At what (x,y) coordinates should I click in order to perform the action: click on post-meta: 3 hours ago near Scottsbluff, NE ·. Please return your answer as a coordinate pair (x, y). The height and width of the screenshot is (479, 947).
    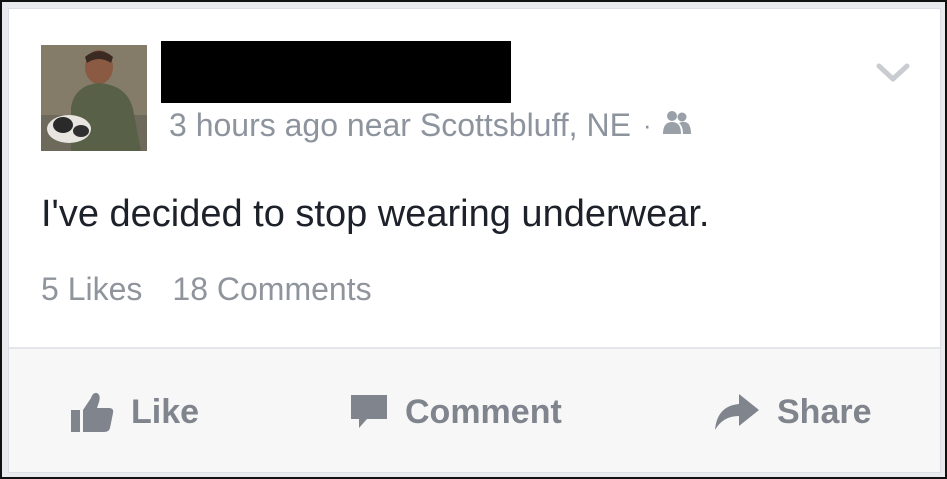
    Looking at the image, I should click on (430, 125).